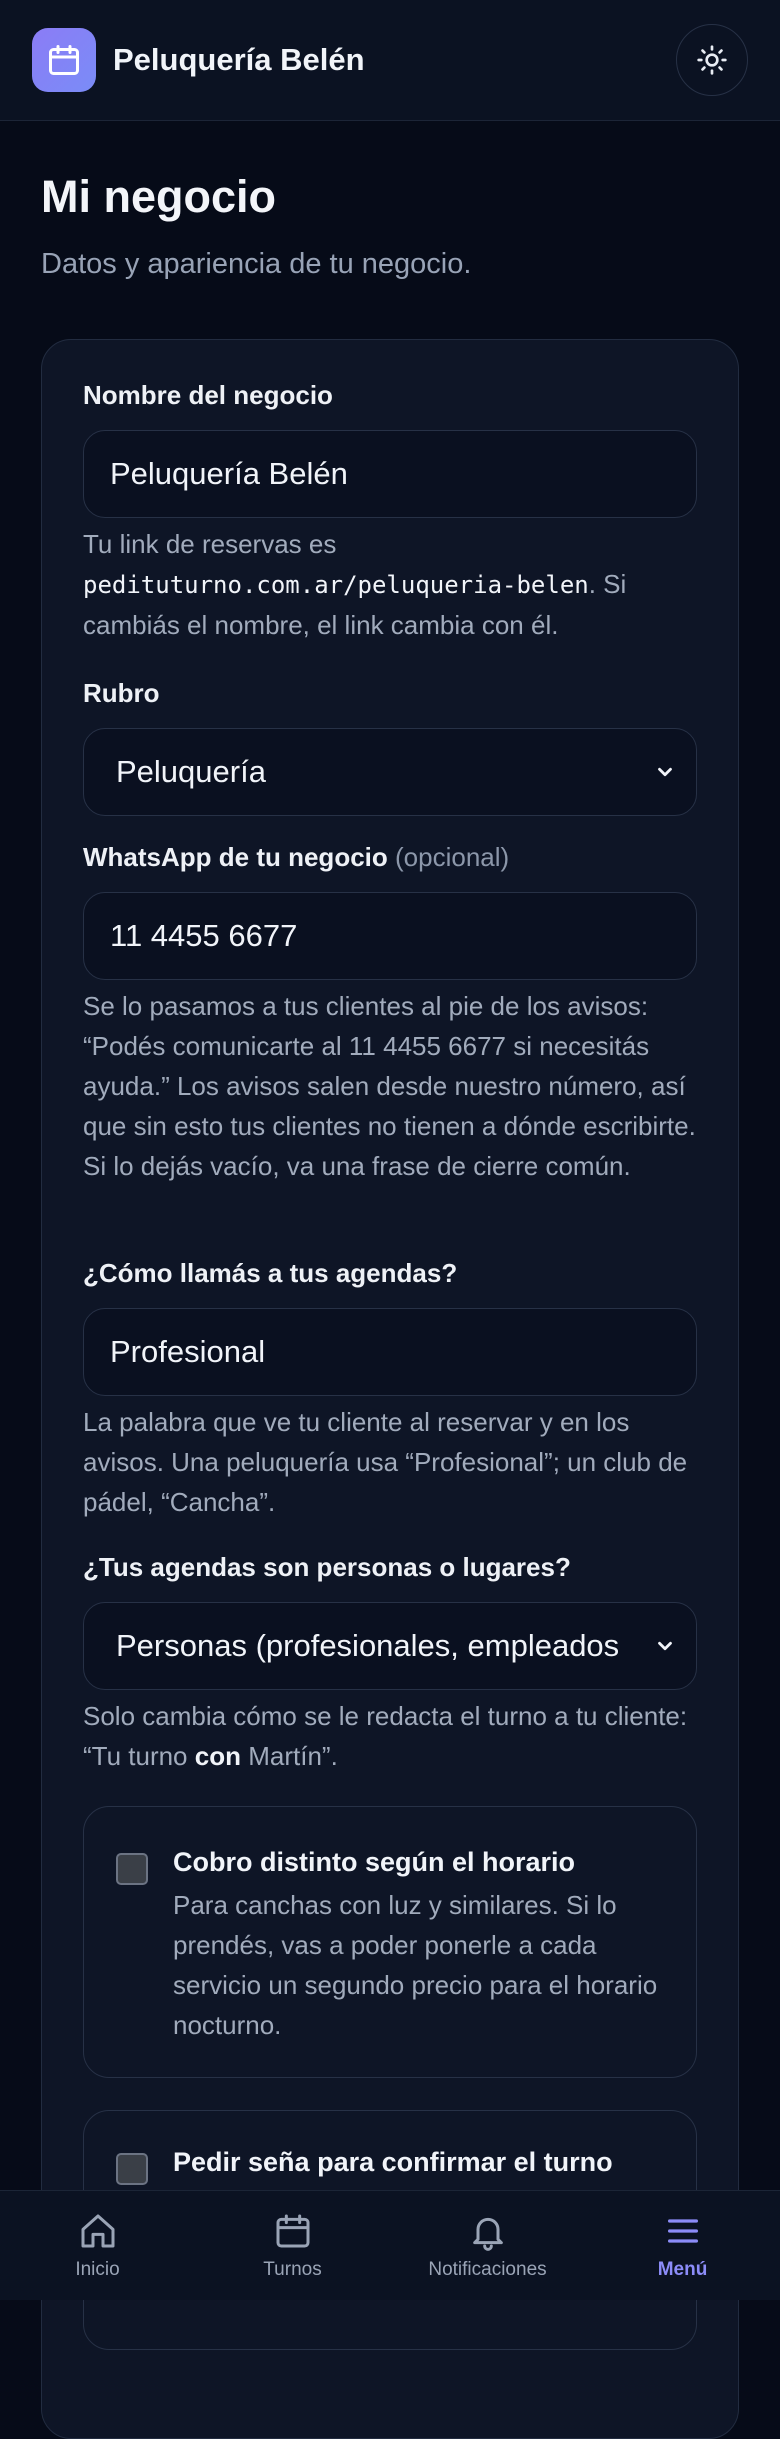 Image resolution: width=780 pixels, height=2439 pixels. Describe the element at coordinates (204, 935) in the screenshot. I see `whatsapp-value: 11 4455 6677` at that location.